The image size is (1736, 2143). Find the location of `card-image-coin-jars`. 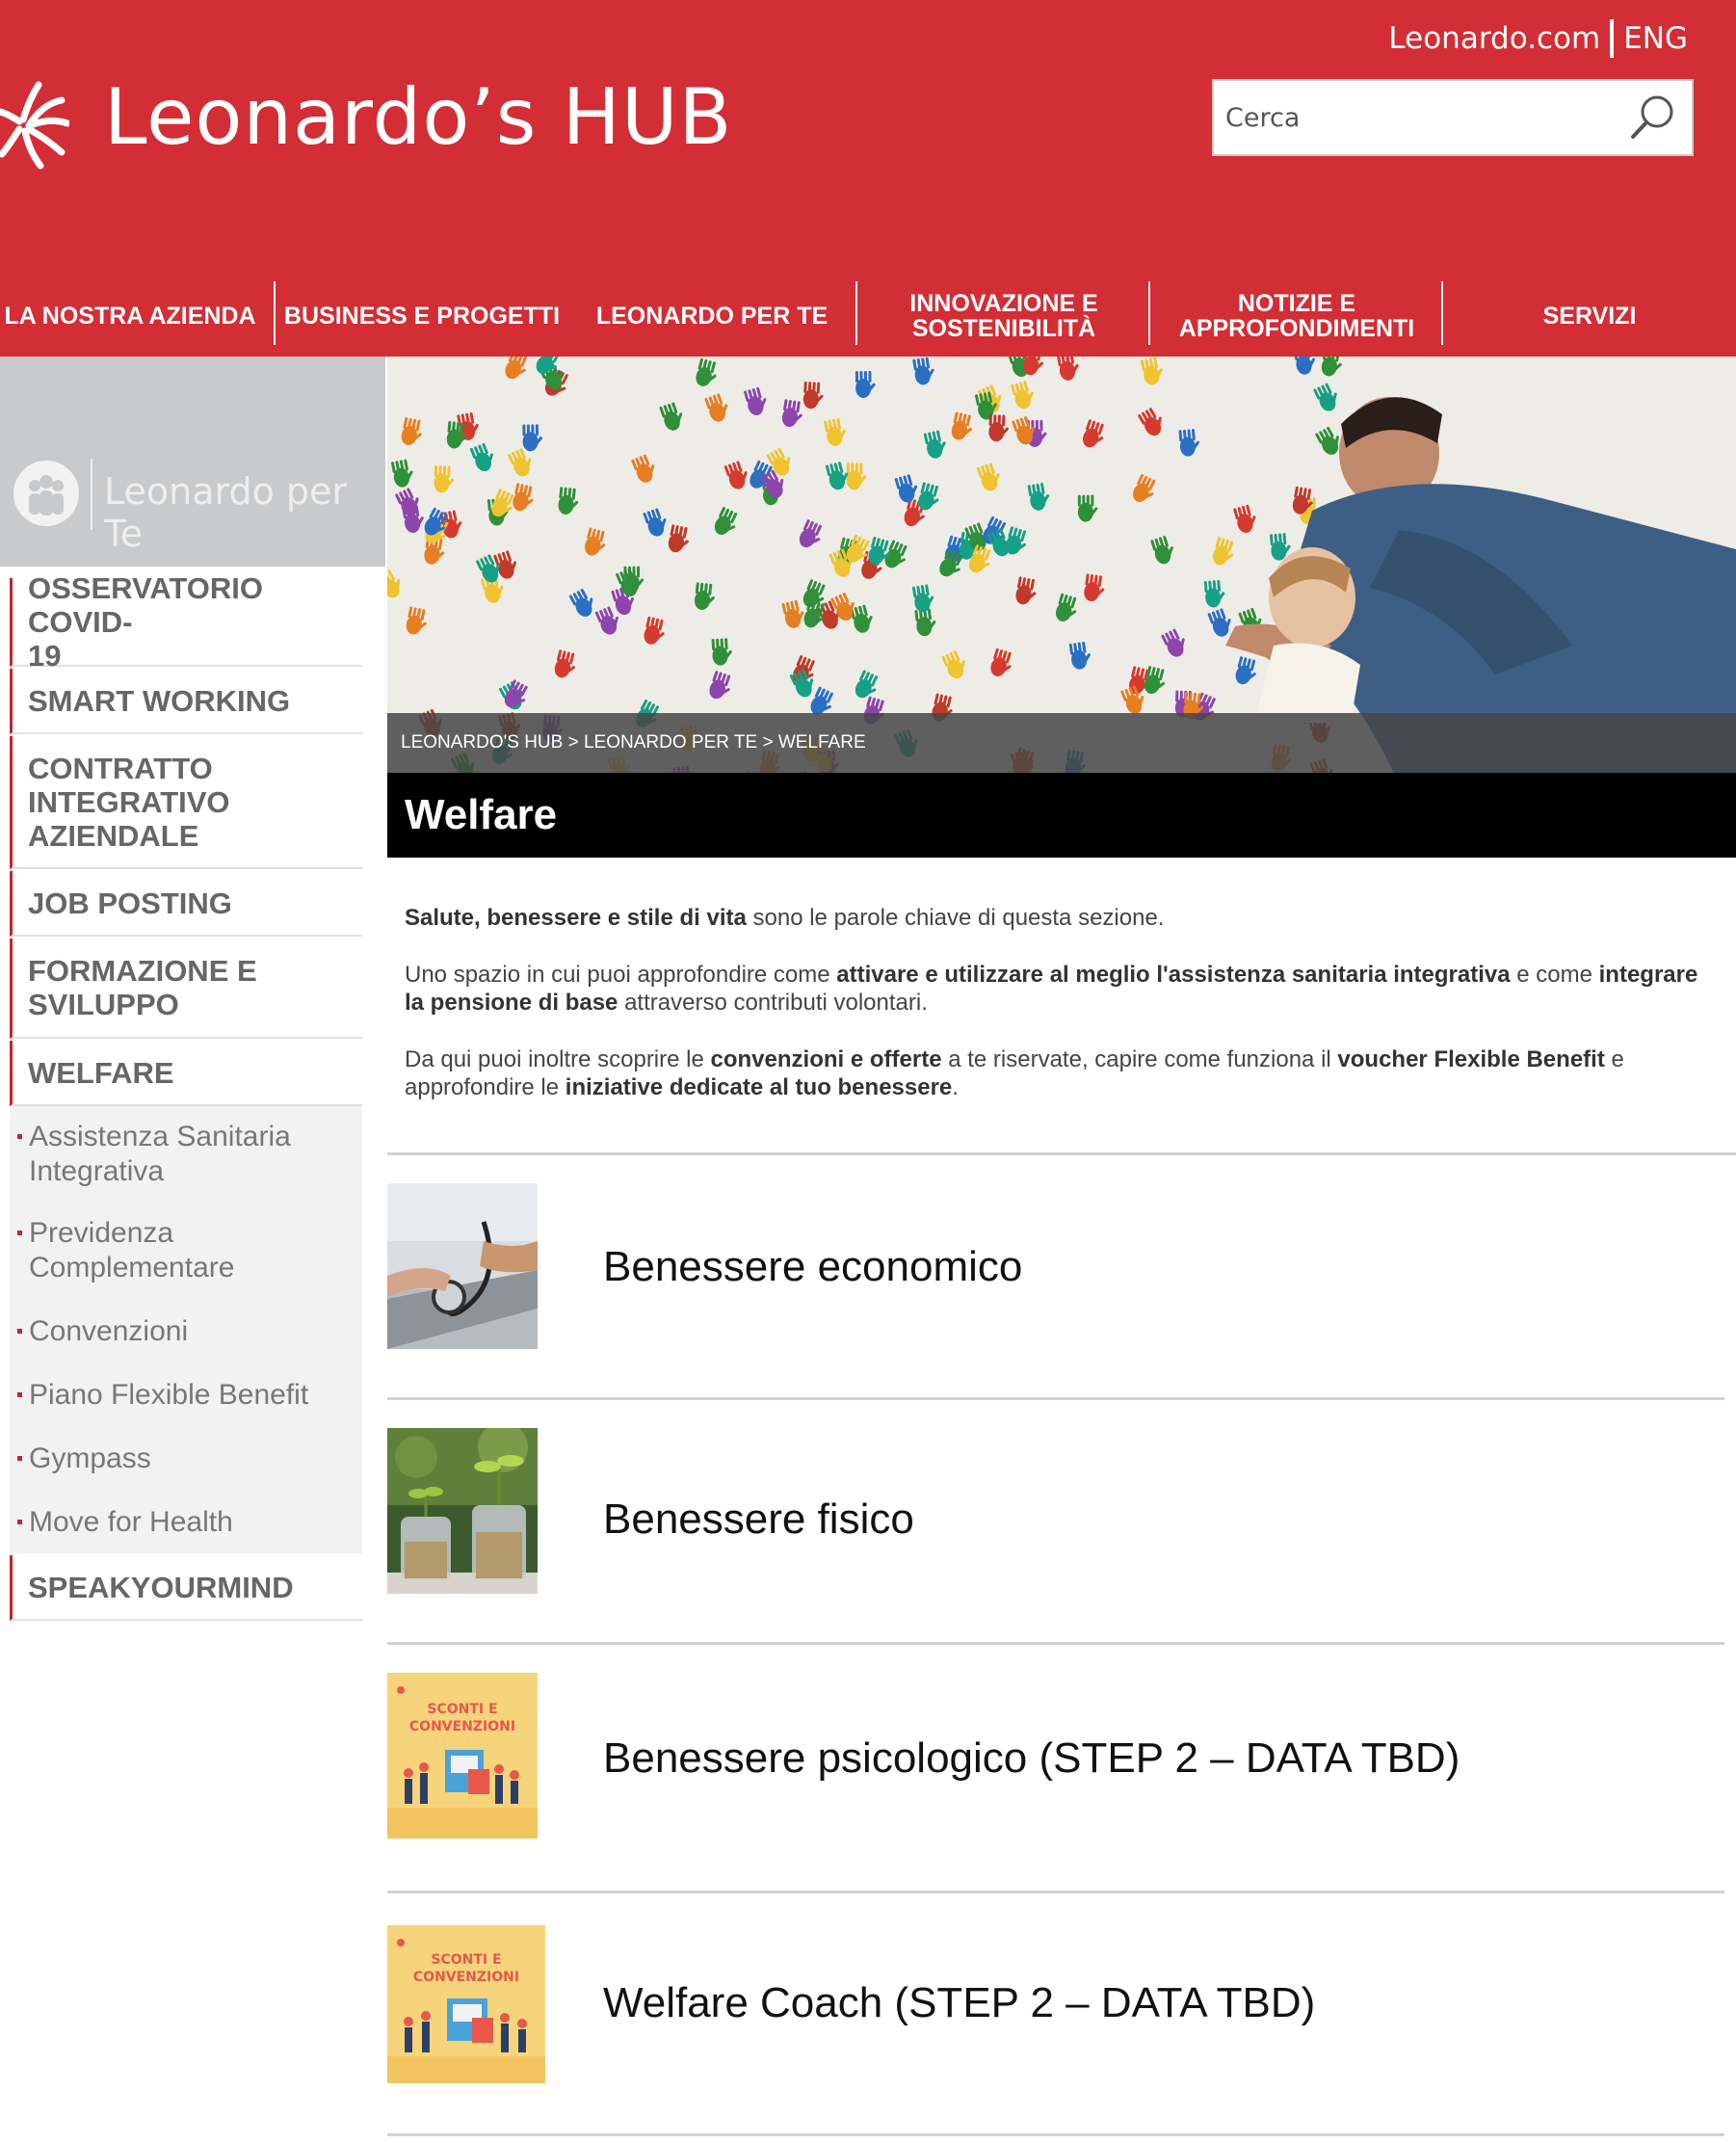

card-image-coin-jars is located at coordinates (463, 1511).